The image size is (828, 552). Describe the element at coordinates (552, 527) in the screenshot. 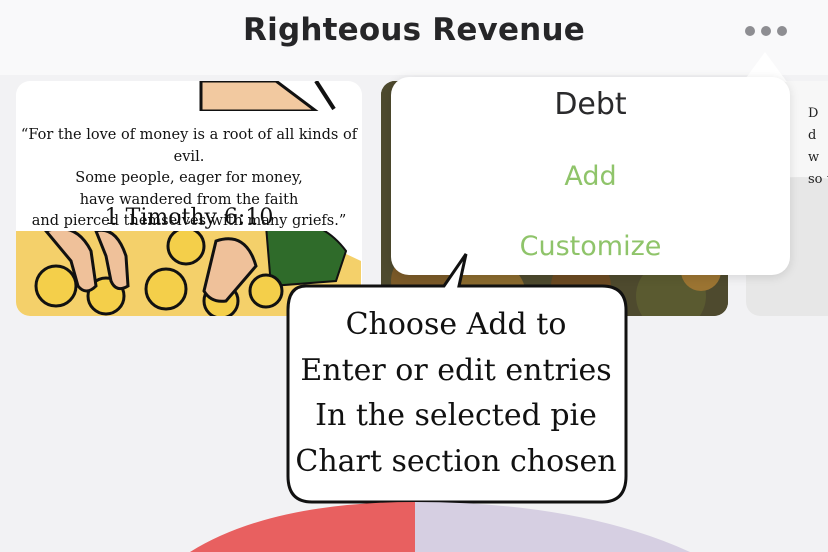

I see `pie-slice-lavender` at that location.